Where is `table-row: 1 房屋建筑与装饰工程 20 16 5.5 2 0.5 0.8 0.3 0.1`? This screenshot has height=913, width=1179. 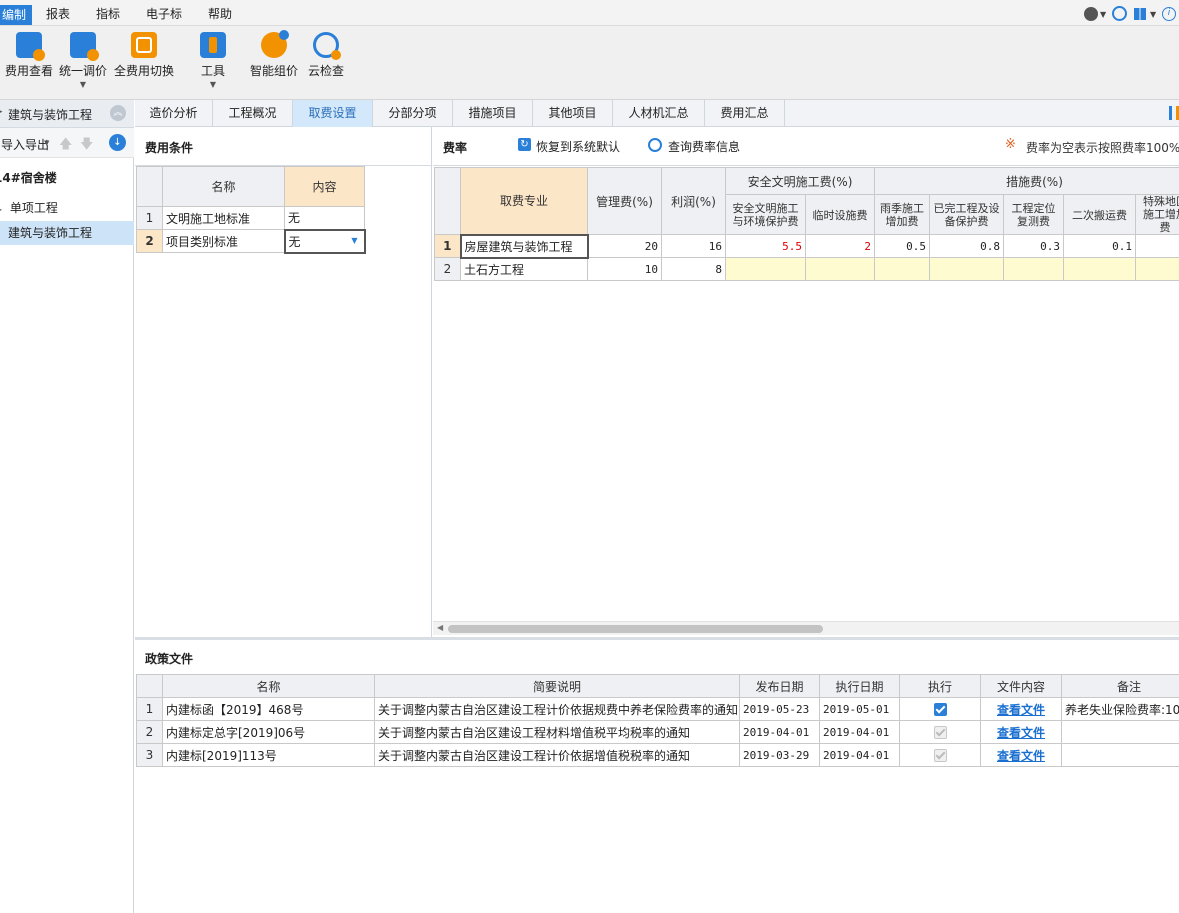
table-row: 1 房屋建筑与装饰工程 20 16 5.5 2 0.5 0.8 0.3 0.1 is located at coordinates (806, 246).